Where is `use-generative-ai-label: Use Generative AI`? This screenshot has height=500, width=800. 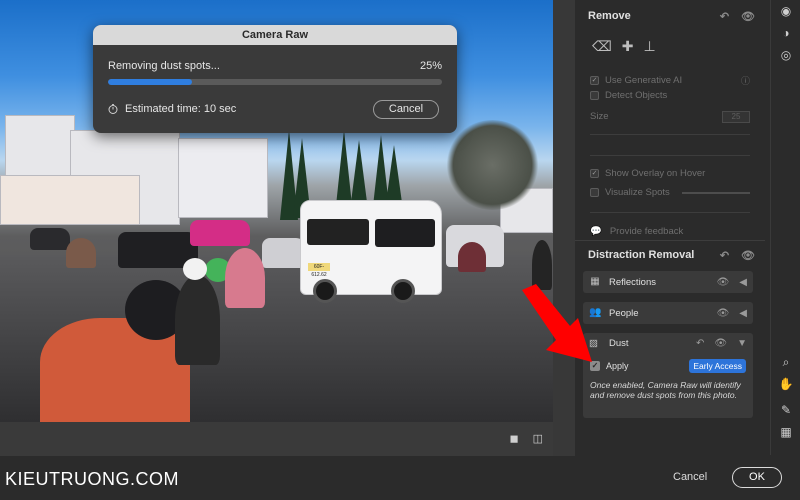
use-generative-ai-label: Use Generative AI is located at coordinates (644, 80).